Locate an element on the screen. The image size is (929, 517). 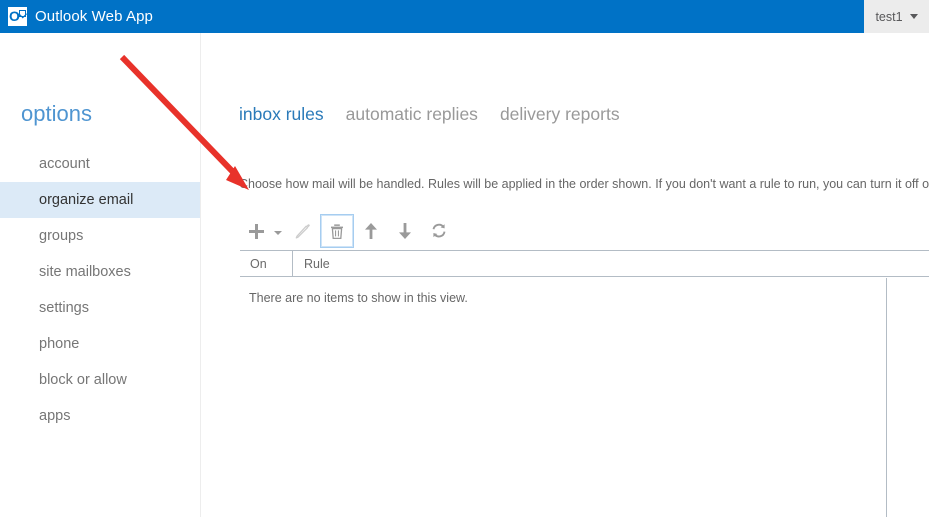
app-title: Outlook Web App is located at coordinates (94, 16).